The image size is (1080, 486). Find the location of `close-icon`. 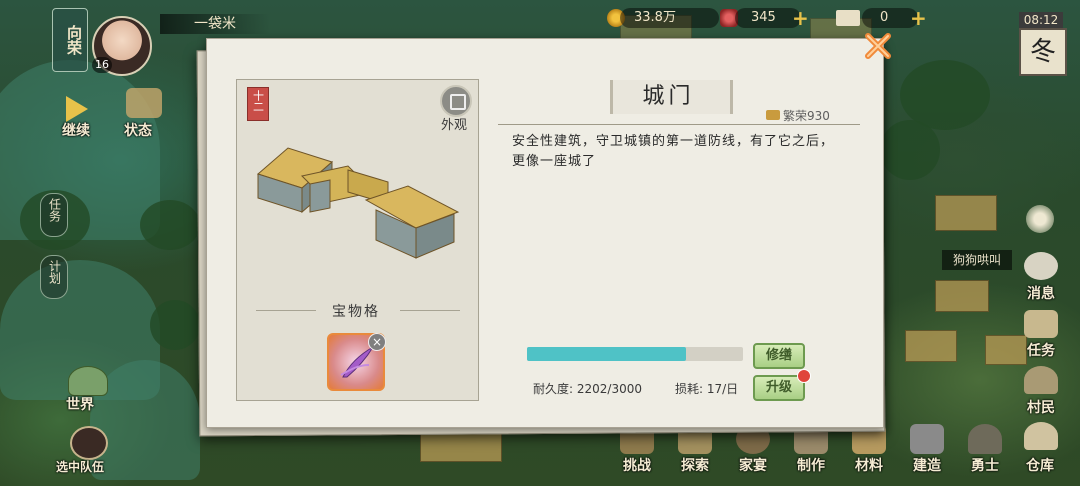

close-icon is located at coordinates (878, 46).